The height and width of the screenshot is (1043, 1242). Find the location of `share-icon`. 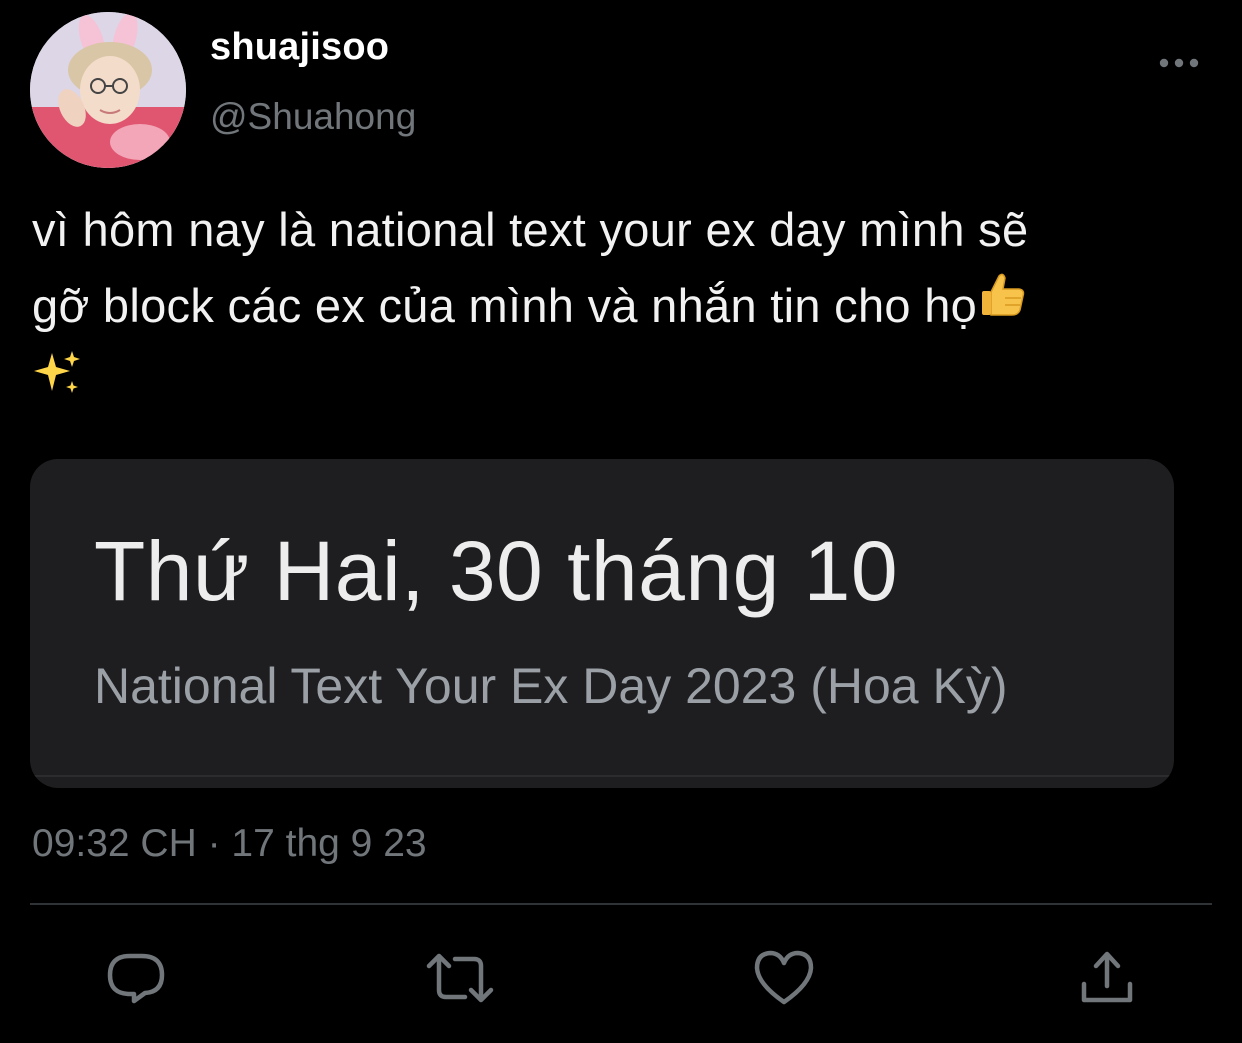

share-icon is located at coordinates (1107, 977).